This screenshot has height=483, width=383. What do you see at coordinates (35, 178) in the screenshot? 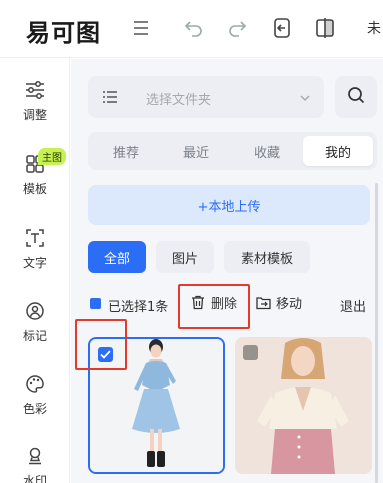
I see `sidebar-item-template: 主图 模板` at bounding box center [35, 178].